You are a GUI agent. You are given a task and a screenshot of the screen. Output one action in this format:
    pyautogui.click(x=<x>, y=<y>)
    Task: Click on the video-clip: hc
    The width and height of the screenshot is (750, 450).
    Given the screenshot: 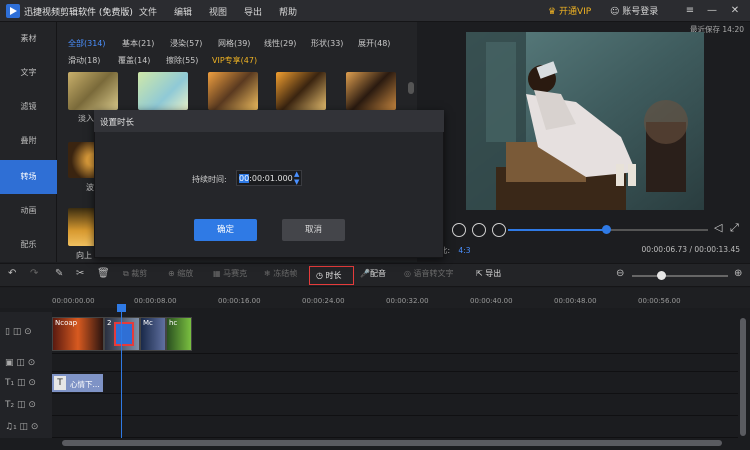 What is the action you would take?
    pyautogui.click(x=179, y=334)
    